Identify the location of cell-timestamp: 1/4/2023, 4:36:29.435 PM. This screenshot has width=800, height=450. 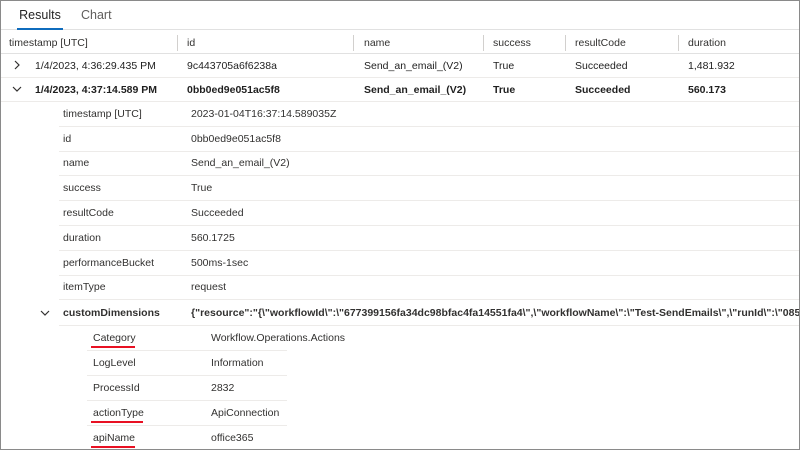
(95, 66).